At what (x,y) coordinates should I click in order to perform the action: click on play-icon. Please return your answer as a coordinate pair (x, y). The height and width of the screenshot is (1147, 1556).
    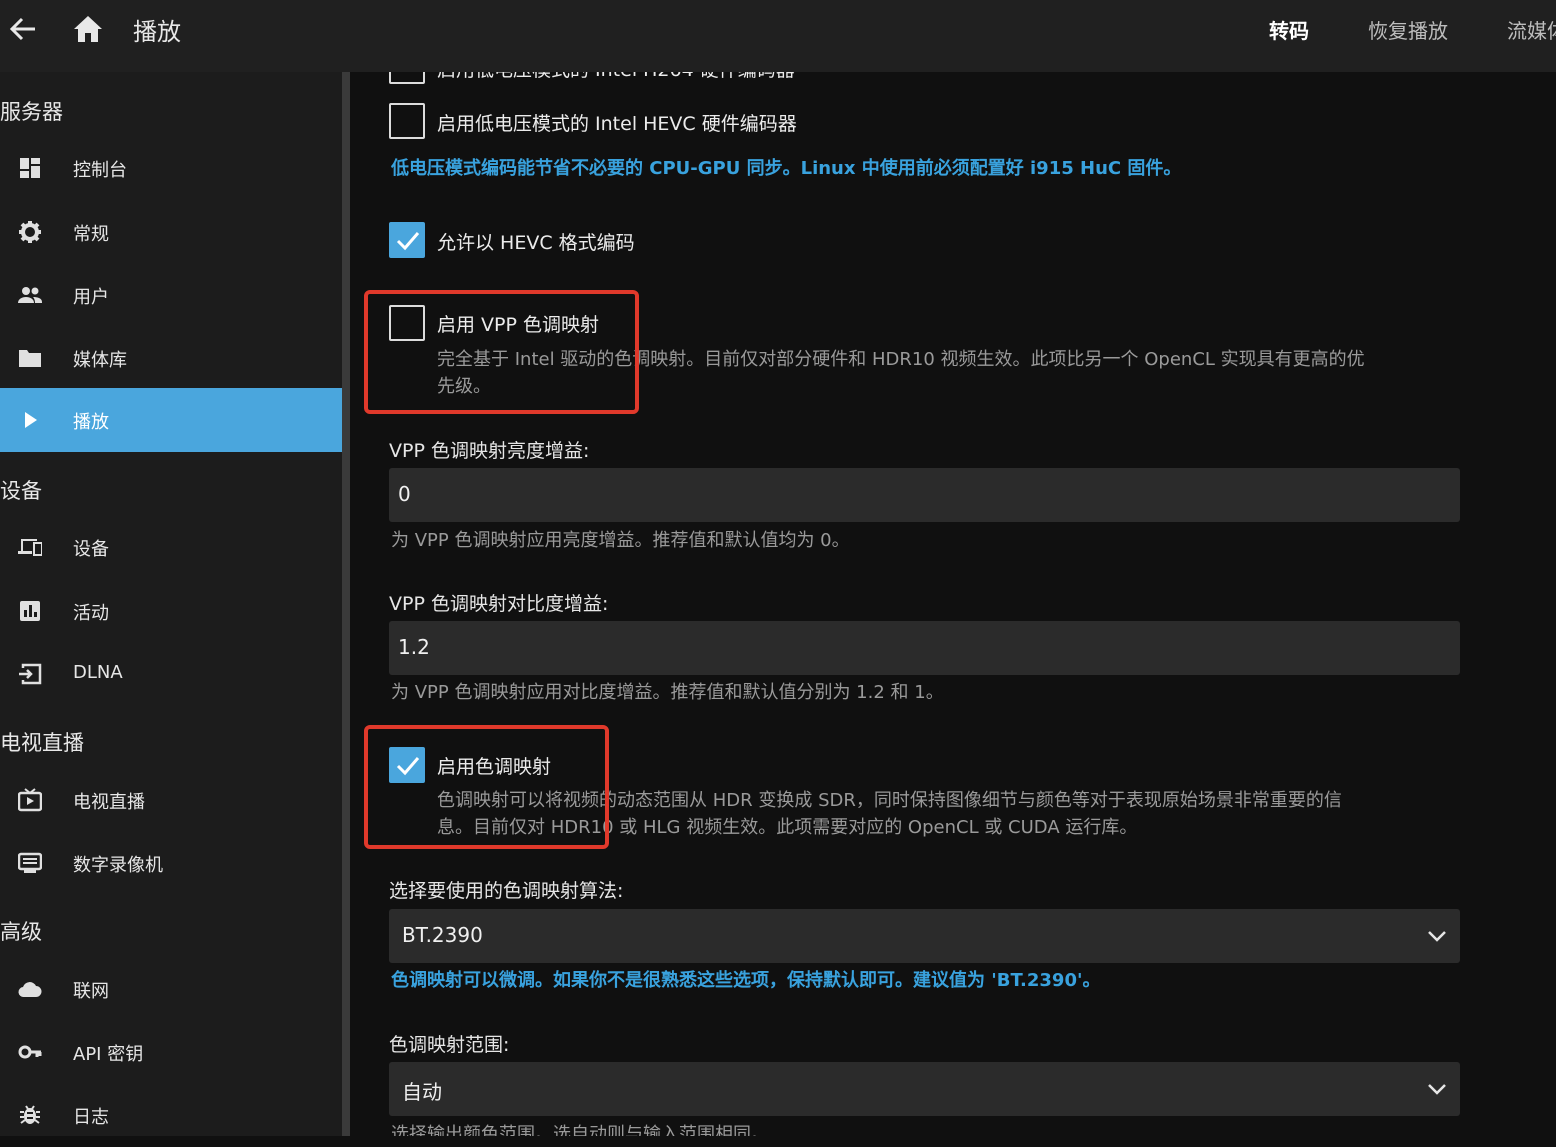
    Looking at the image, I should click on (31, 420).